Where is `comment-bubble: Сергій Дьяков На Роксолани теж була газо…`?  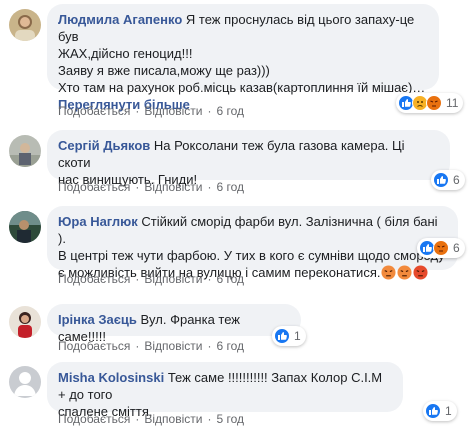
comment-bubble: Сергій Дьяков На Роксолани теж була газо… is located at coordinates (248, 158).